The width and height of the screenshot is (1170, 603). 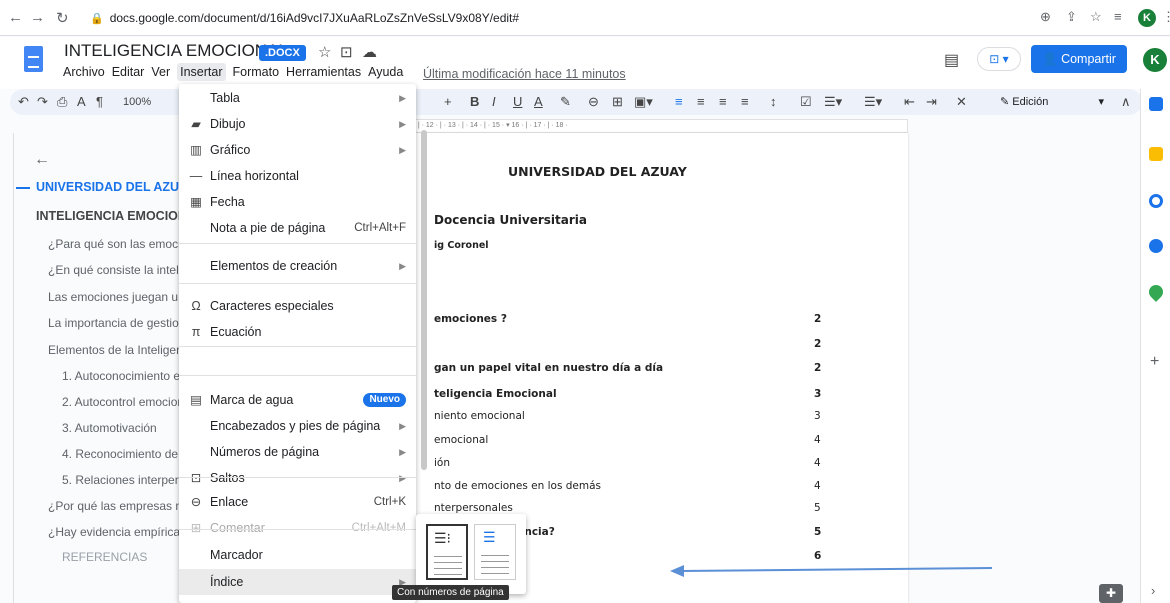 I want to click on explore-button: ✚, so click(x=1111, y=593).